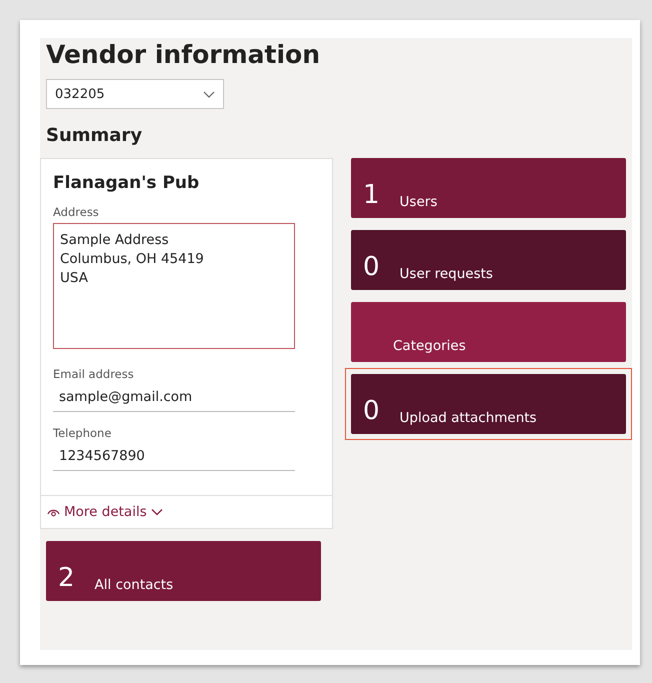  Describe the element at coordinates (82, 433) in the screenshot. I see `field-label: Telephone` at that location.